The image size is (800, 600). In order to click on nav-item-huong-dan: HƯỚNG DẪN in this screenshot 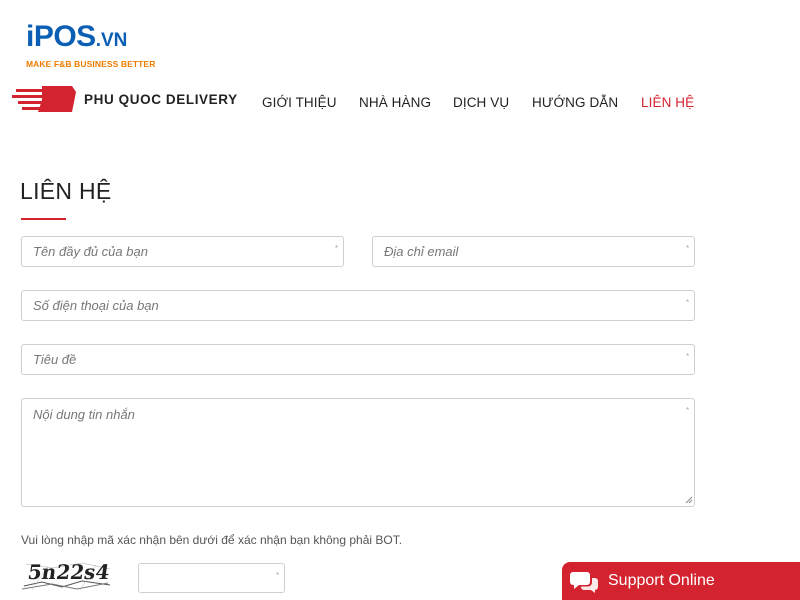, I will do `click(575, 102)`.